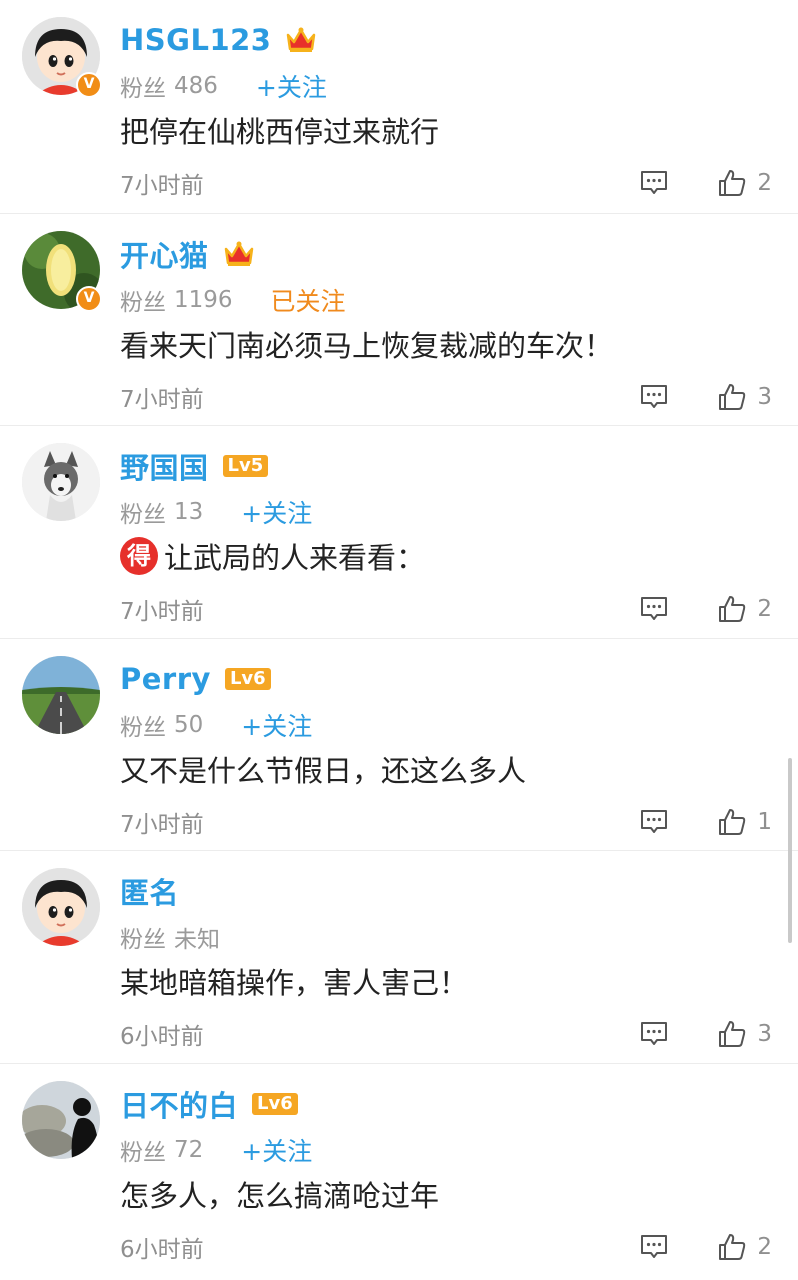 The height and width of the screenshot is (1280, 798). I want to click on fans-count: 486, so click(196, 86).